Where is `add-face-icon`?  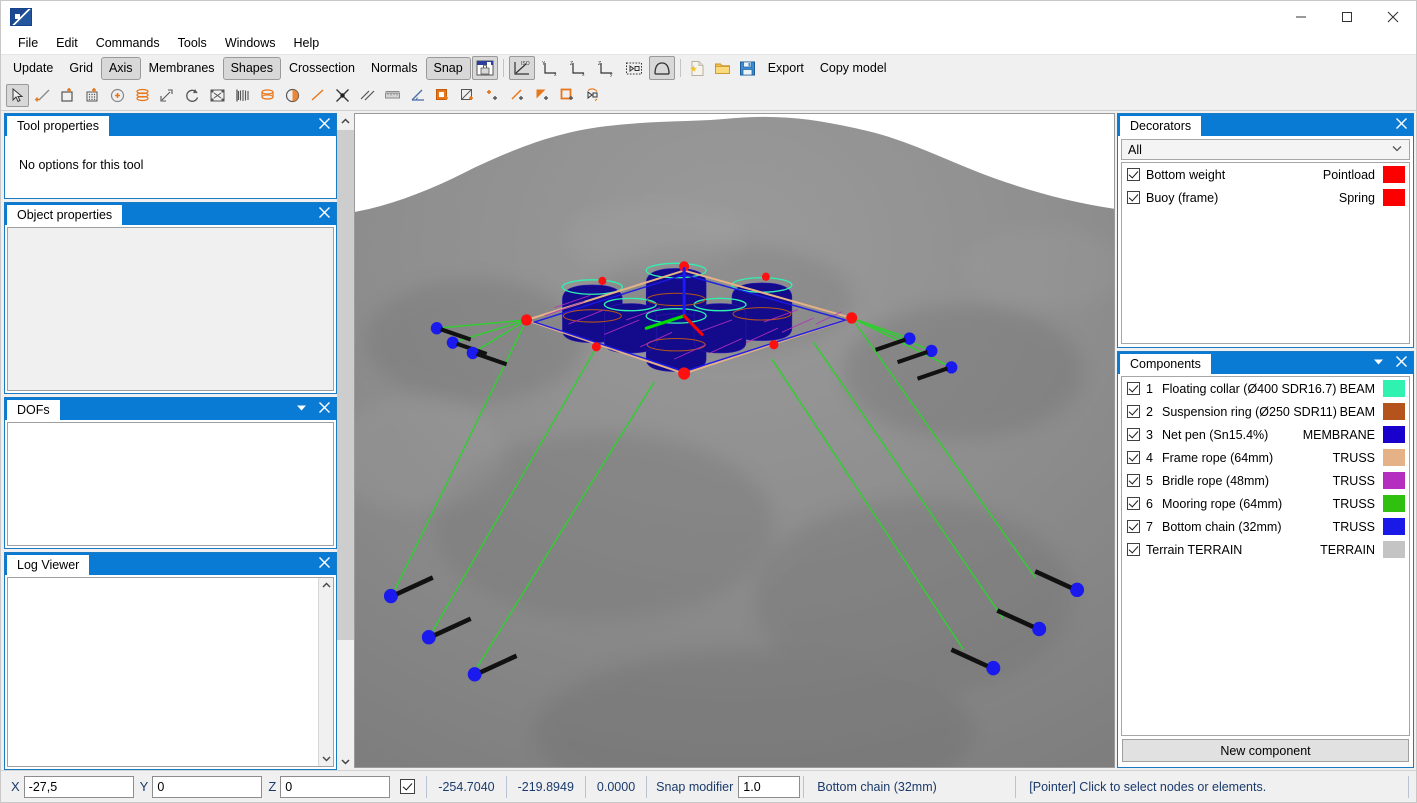 add-face-icon is located at coordinates (542, 95).